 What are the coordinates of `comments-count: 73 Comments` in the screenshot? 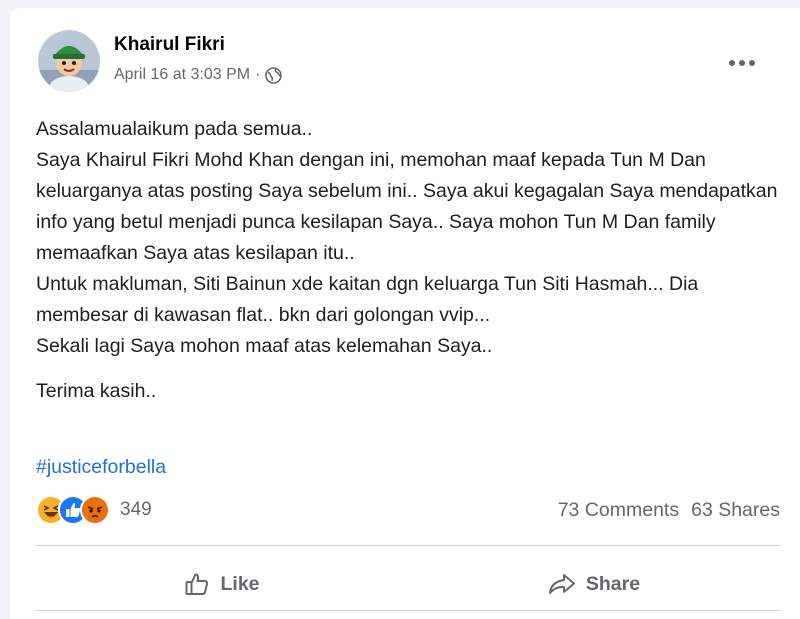 It's located at (618, 510).